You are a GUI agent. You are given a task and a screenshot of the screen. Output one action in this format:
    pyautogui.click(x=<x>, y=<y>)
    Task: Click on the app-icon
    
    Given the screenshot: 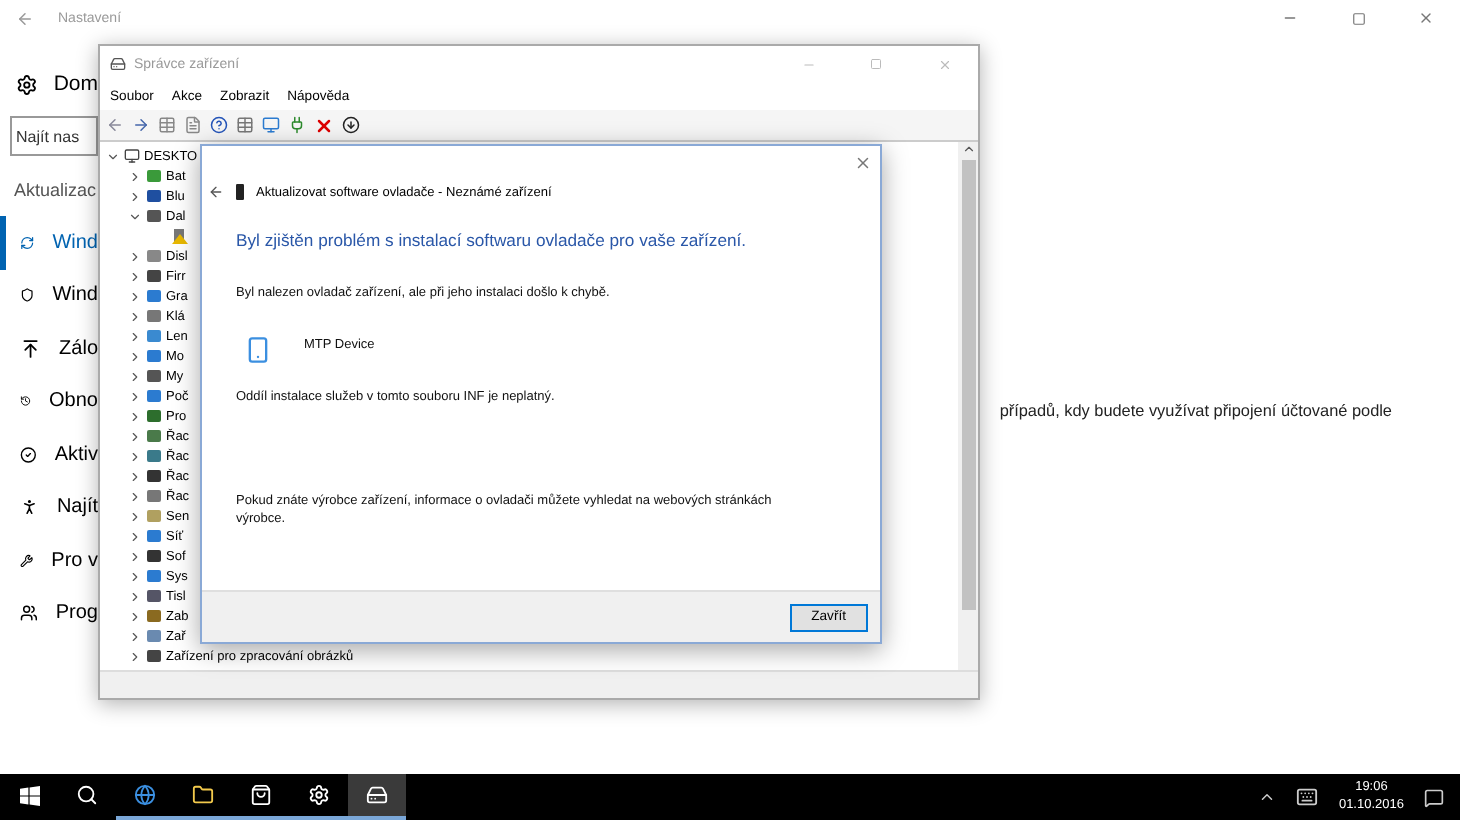 What is the action you would take?
    pyautogui.click(x=118, y=64)
    